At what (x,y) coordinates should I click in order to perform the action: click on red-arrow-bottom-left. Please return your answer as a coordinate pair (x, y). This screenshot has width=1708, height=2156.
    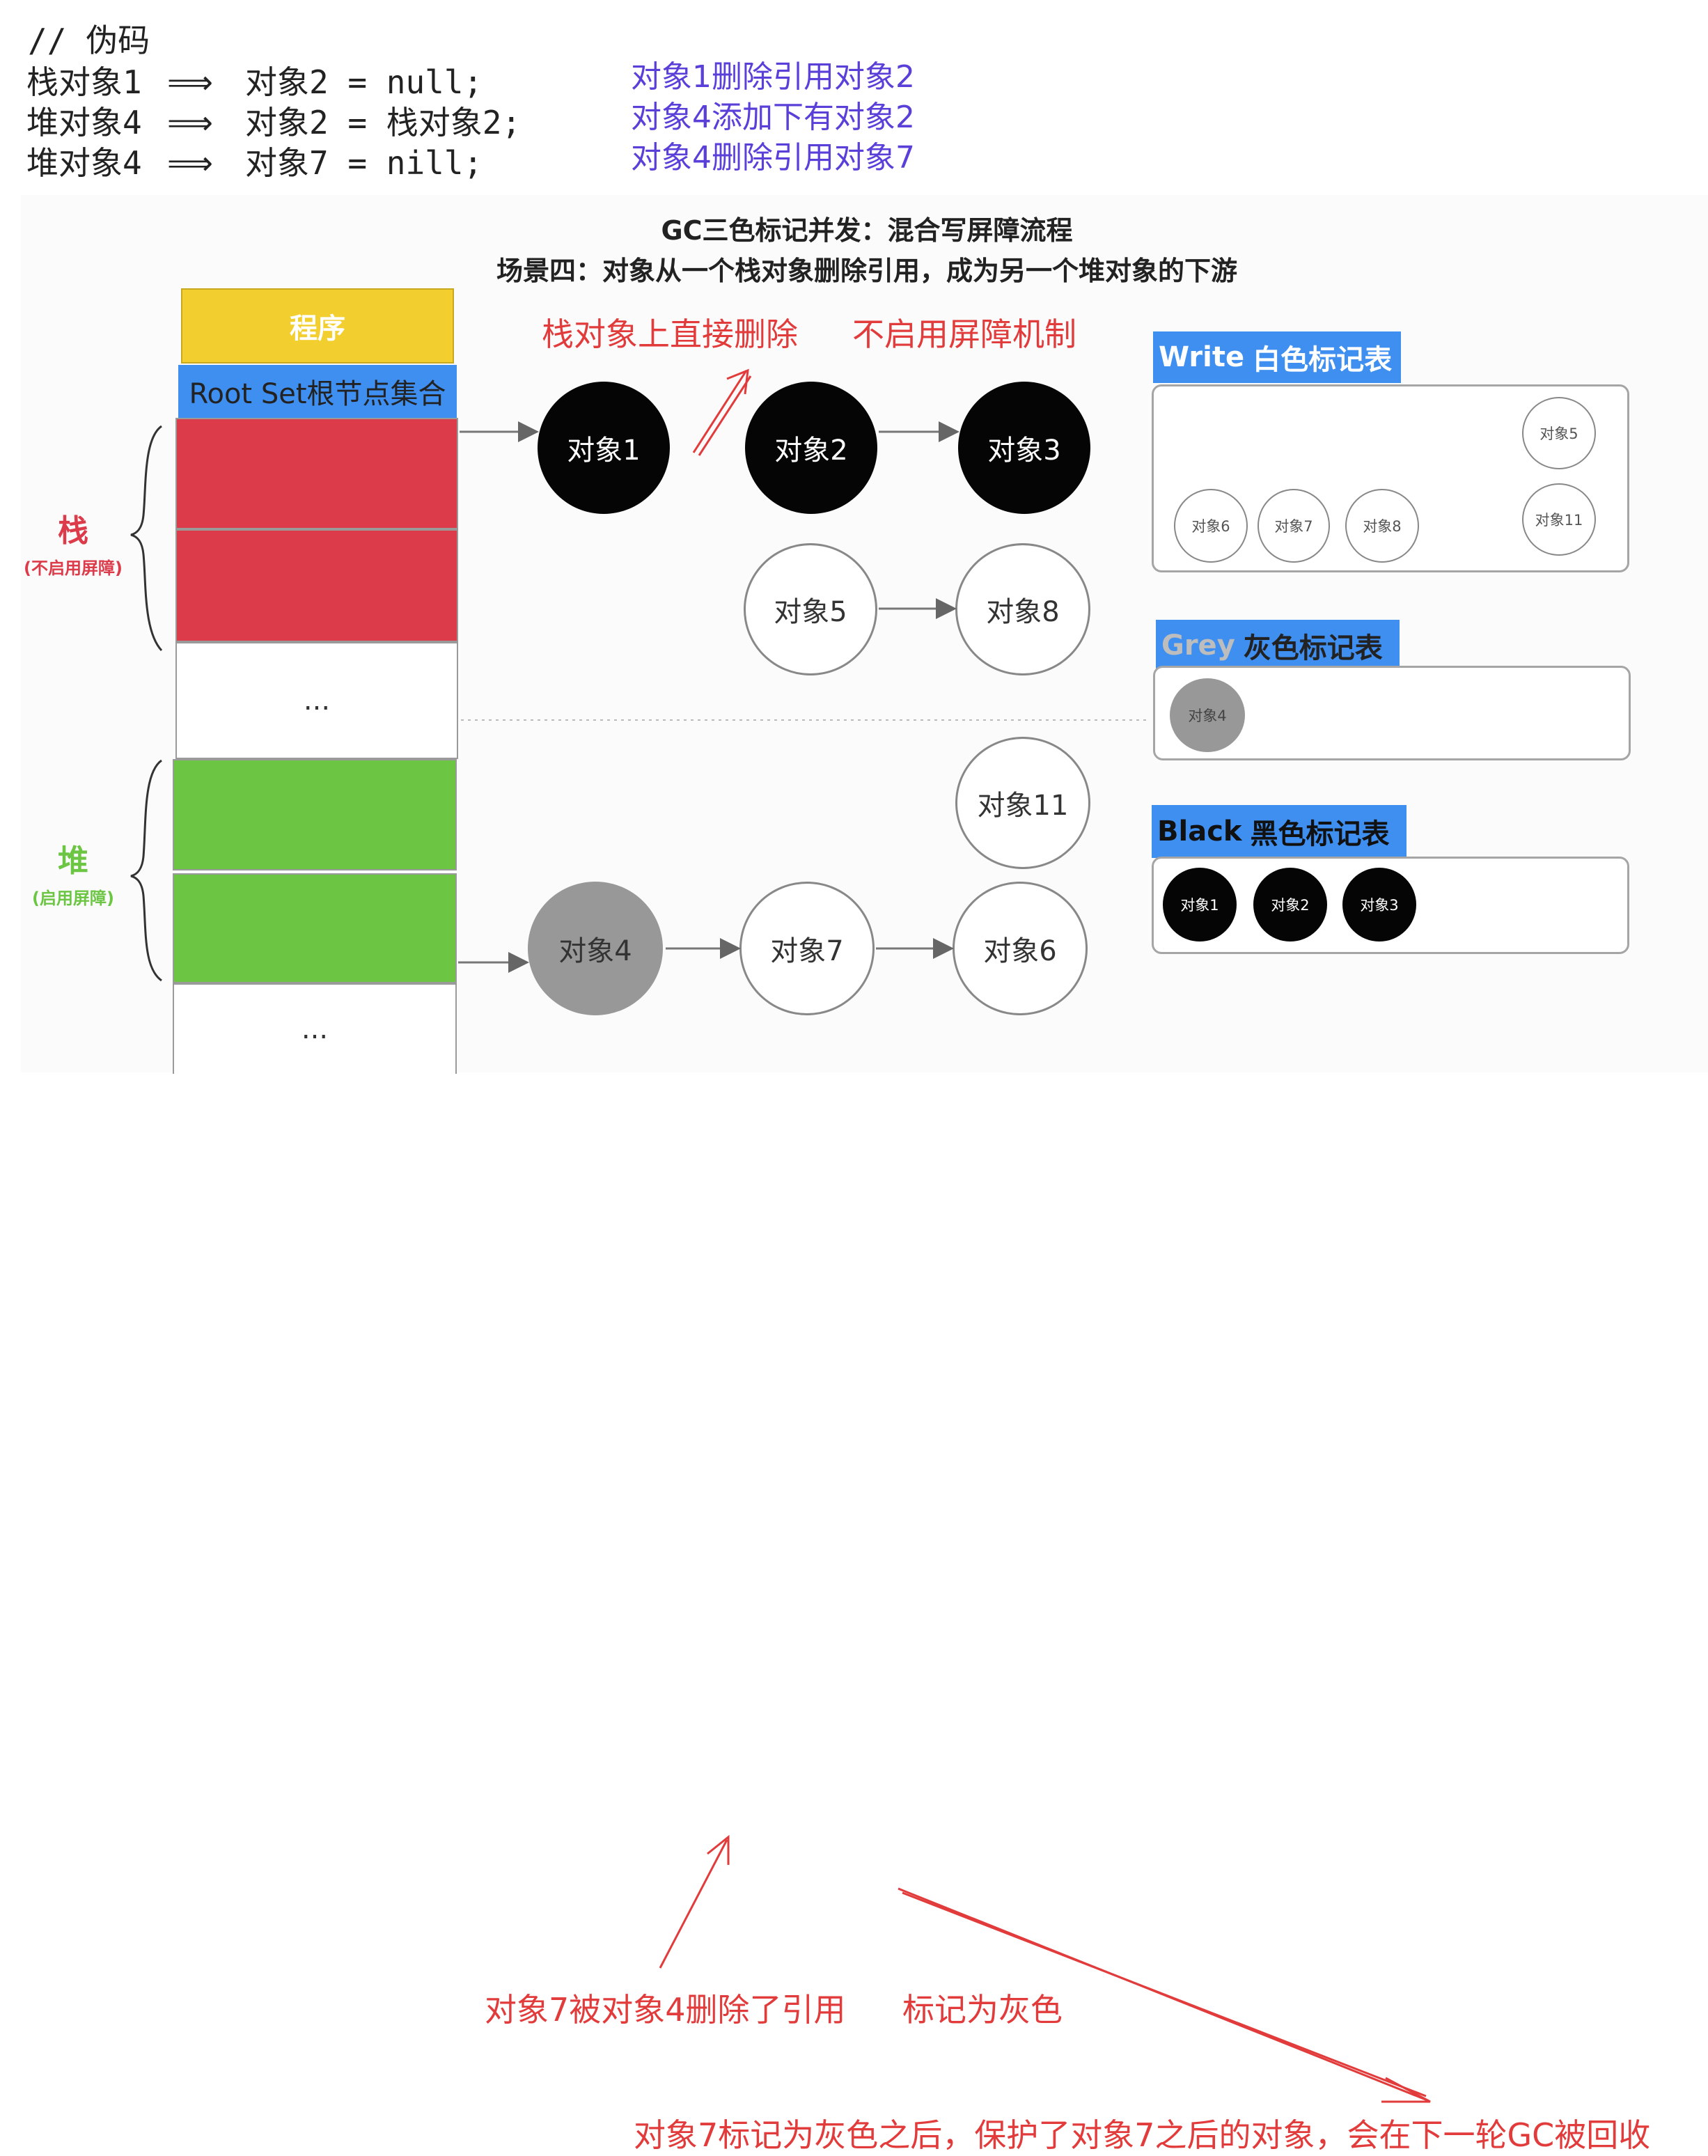
    Looking at the image, I should click on (695, 1901).